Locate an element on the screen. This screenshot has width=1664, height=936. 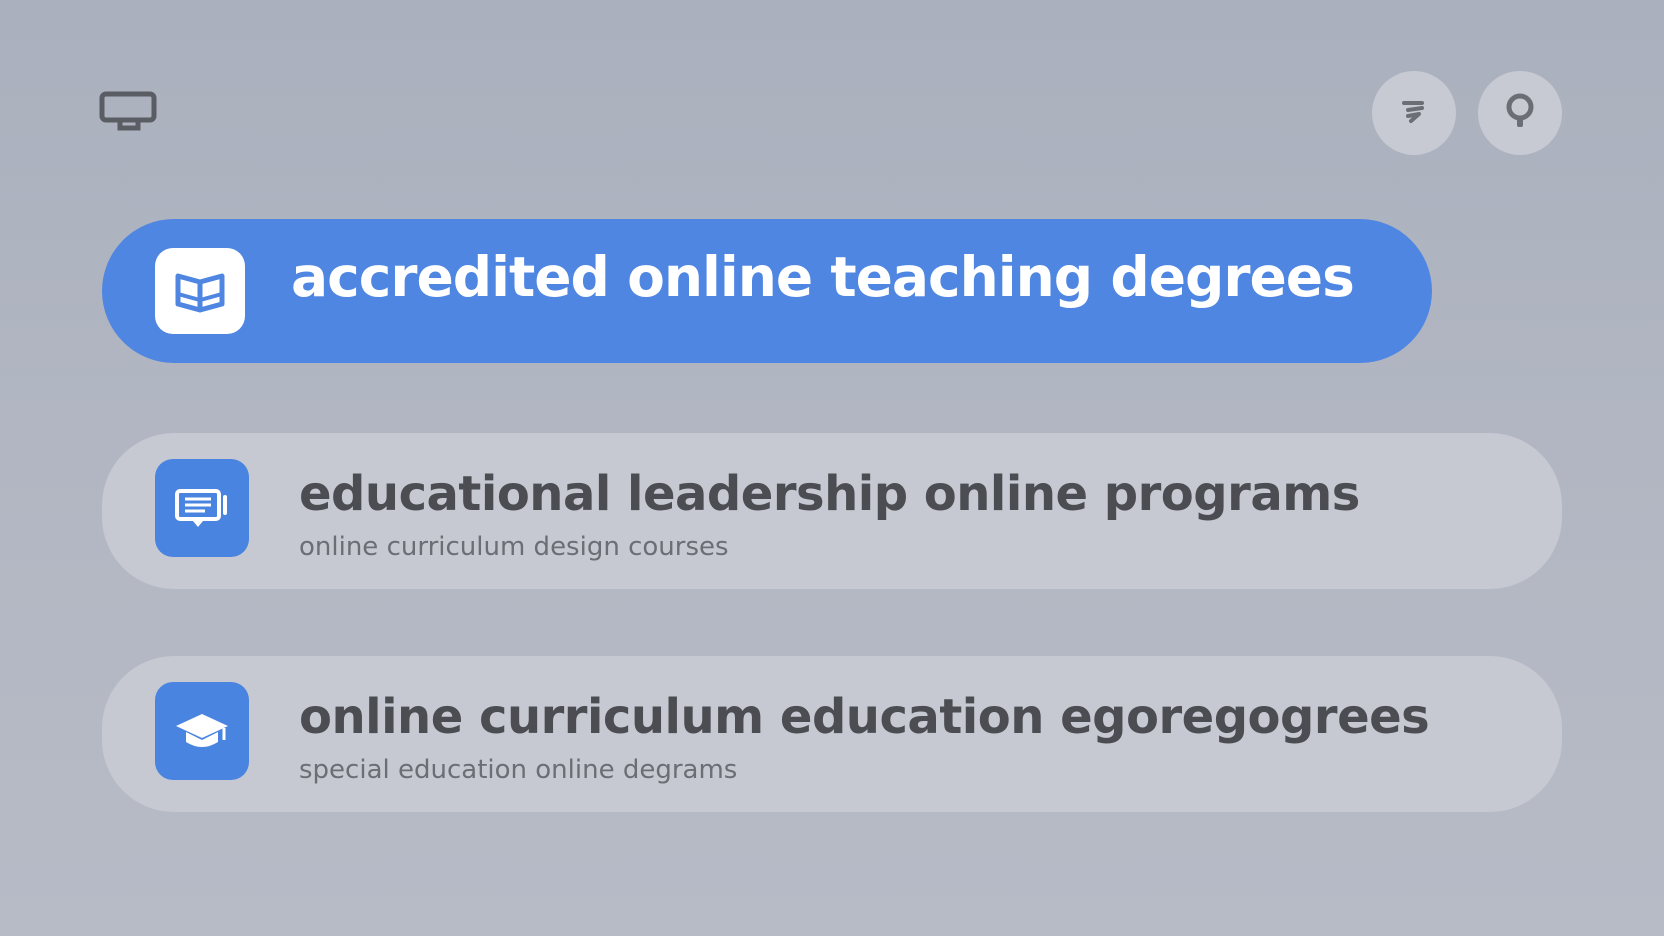
suggestion-title: online curriculum education egoregogrees is located at coordinates (864, 717).